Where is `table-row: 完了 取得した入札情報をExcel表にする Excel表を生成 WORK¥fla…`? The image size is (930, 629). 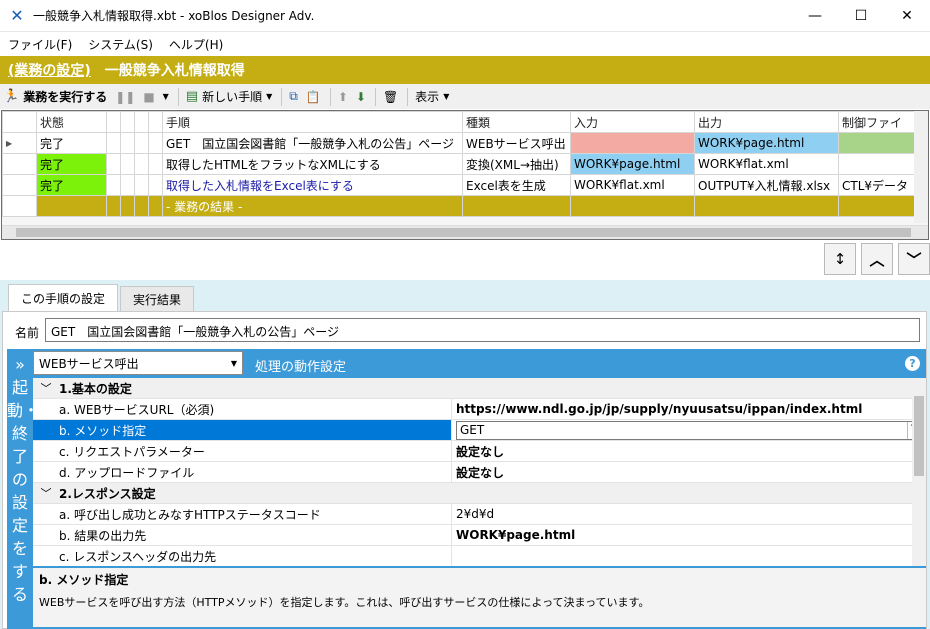 table-row: 完了 取得した入札情報をExcel表にする Excel表を生成 WORK¥fla… is located at coordinates (458, 185).